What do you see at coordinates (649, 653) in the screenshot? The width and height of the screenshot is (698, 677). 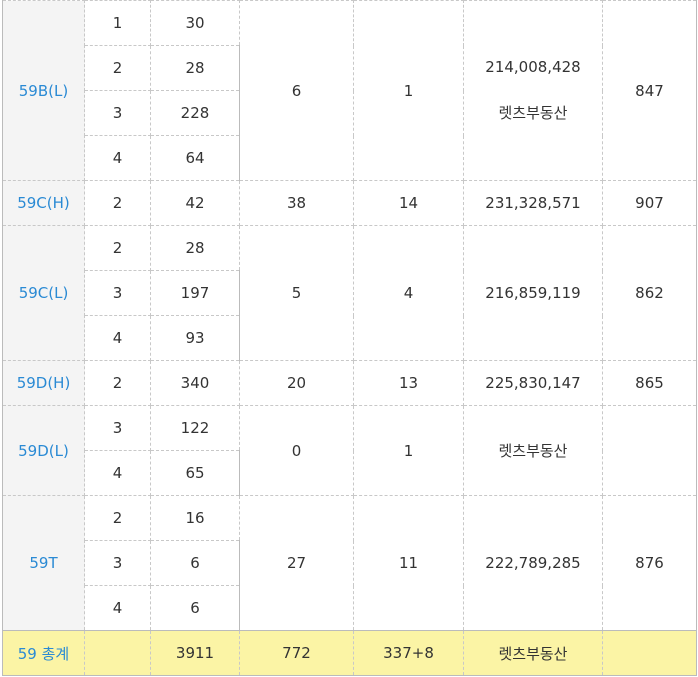 I see `total-area-cell` at bounding box center [649, 653].